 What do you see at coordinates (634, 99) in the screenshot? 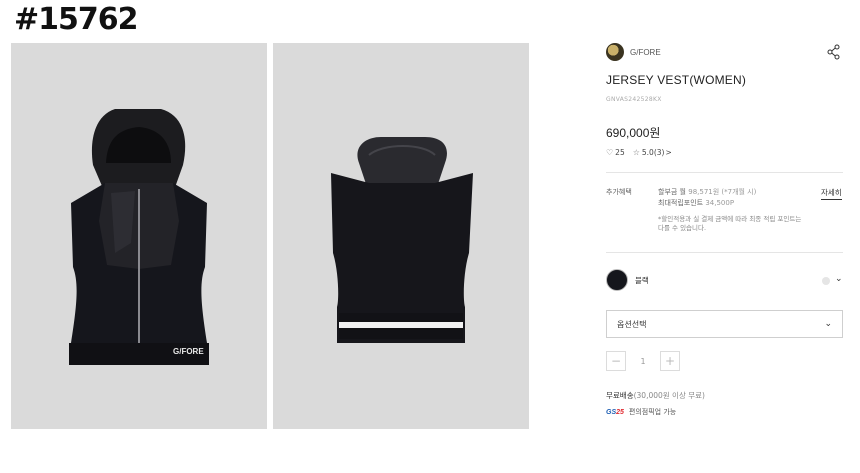
I see `product-sku: GNVAS242528KX` at bounding box center [634, 99].